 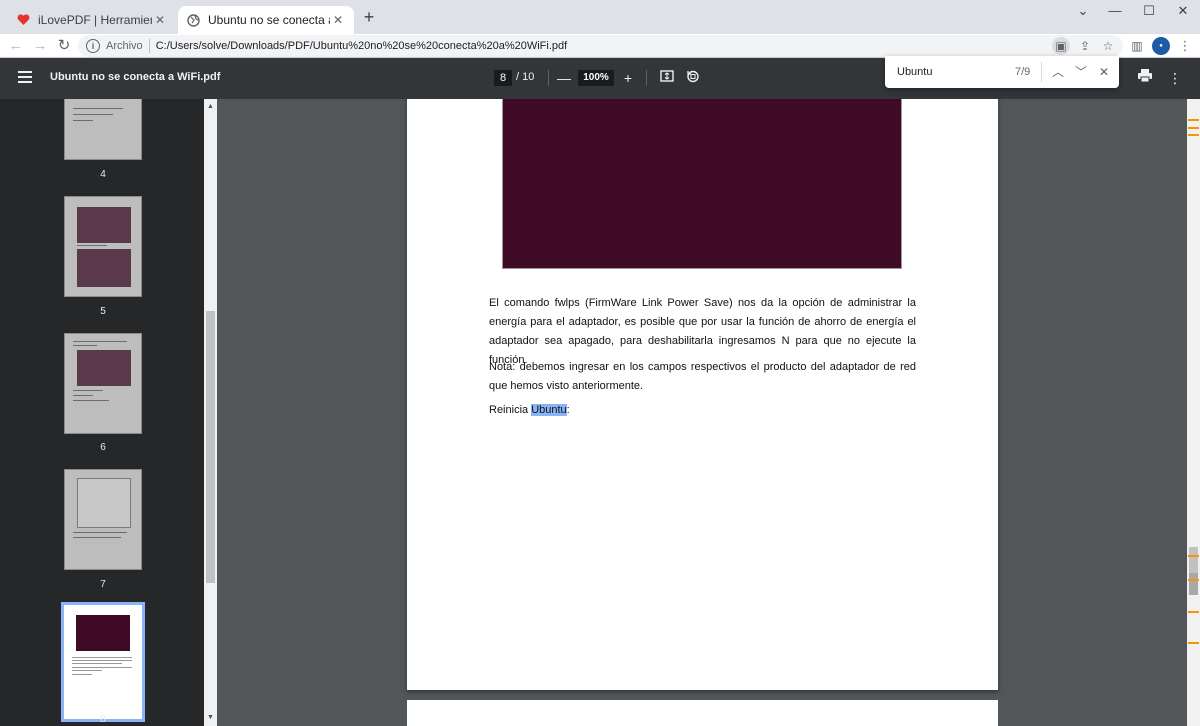 I want to click on thumbnail-label: 7, so click(x=103, y=584).